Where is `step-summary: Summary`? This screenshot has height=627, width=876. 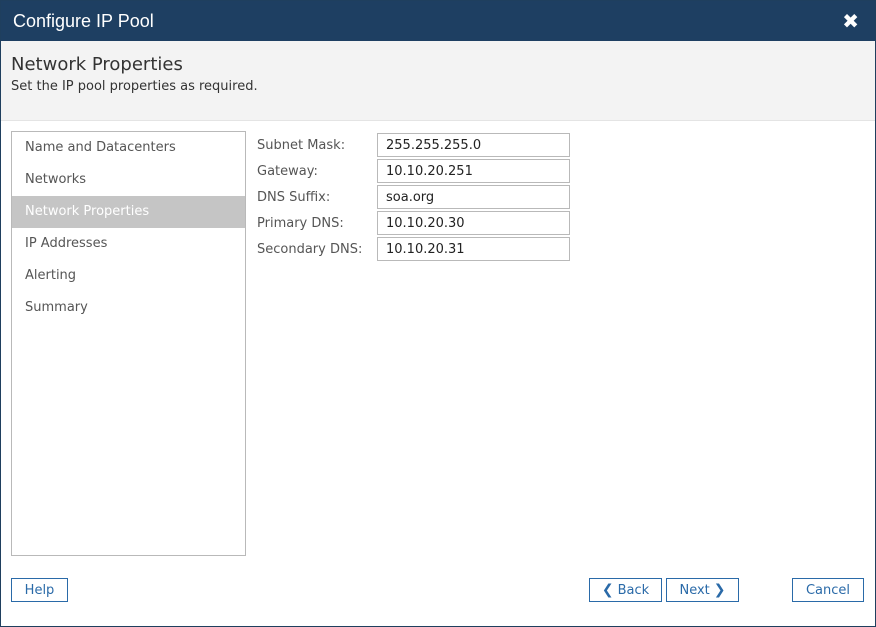
step-summary: Summary is located at coordinates (128, 308).